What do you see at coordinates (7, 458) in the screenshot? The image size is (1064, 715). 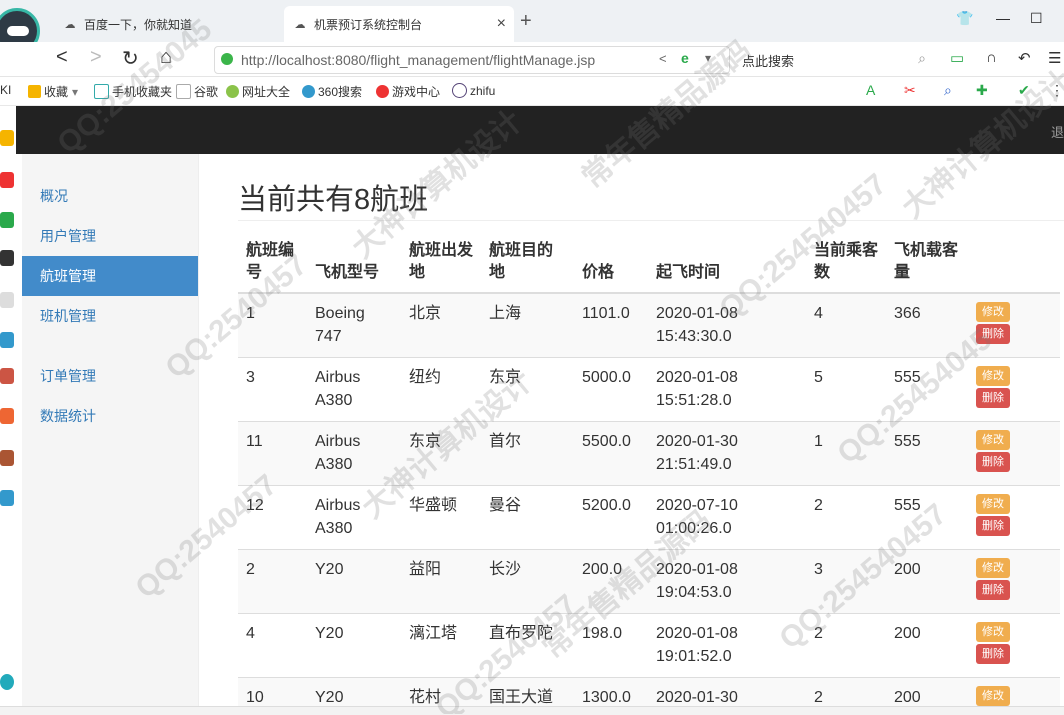 I see `side-game3-icon` at bounding box center [7, 458].